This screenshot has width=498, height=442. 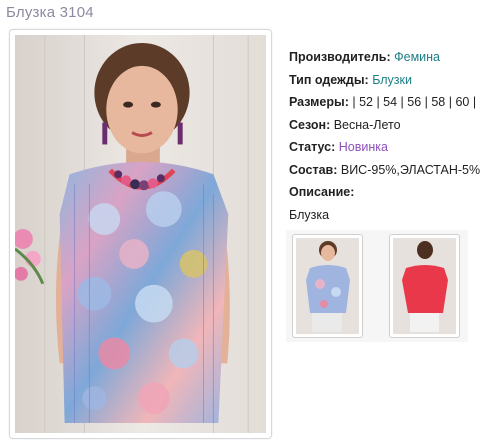 I want to click on sizes-row: Размеры: | 52 | 54 | 56 | 58 | 60 |, so click(x=393, y=102).